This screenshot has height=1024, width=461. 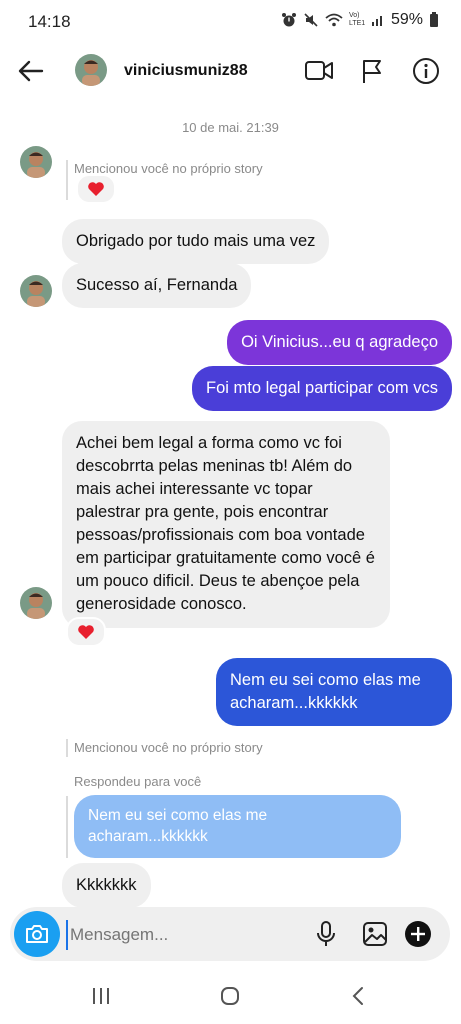 What do you see at coordinates (372, 71) in the screenshot?
I see `flag-icon` at bounding box center [372, 71].